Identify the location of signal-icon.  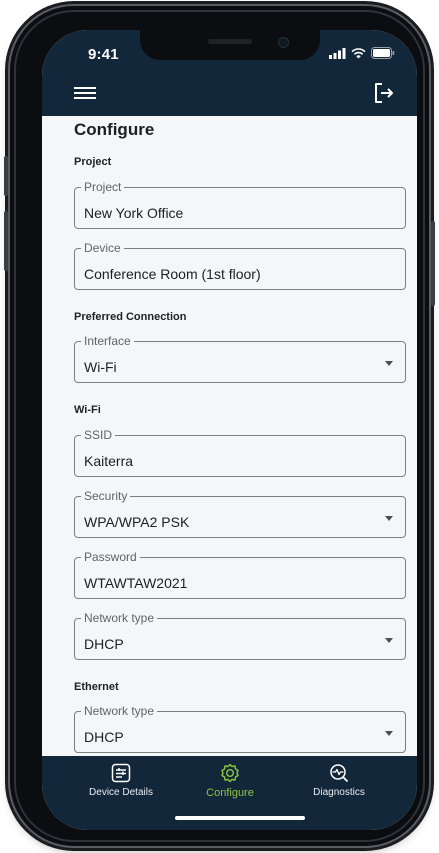
(337, 53).